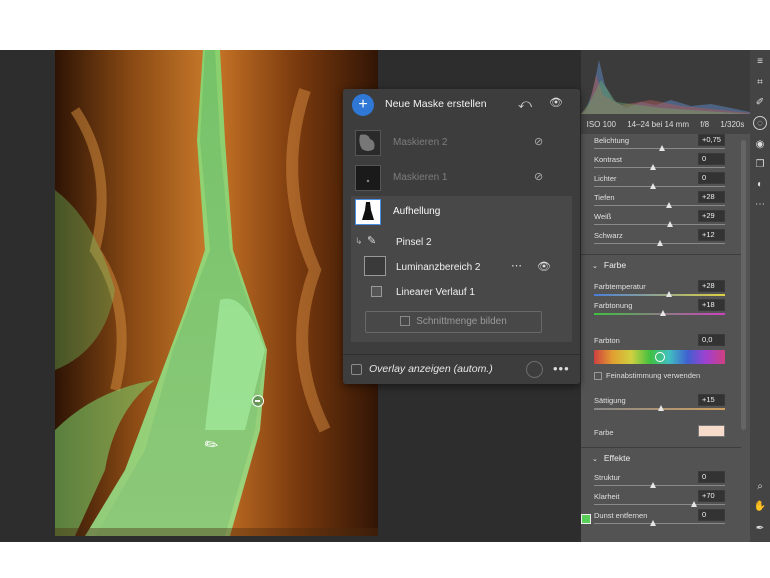 This screenshot has height=578, width=770. What do you see at coordinates (711, 216) in the screenshot?
I see `light-wei-value: +29` at bounding box center [711, 216].